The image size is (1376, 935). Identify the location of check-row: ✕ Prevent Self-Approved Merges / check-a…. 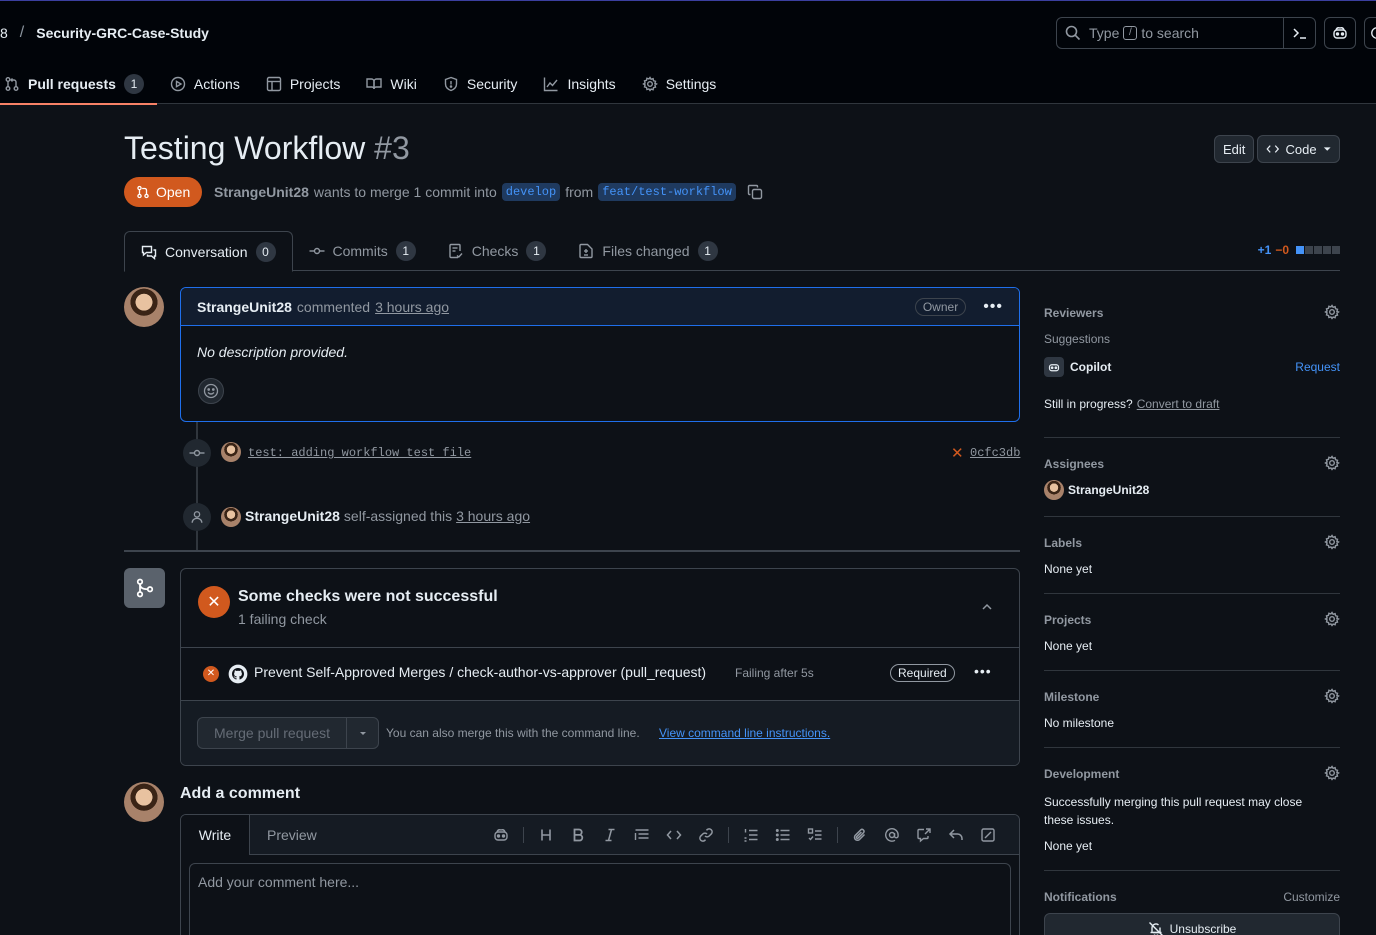
(600, 674).